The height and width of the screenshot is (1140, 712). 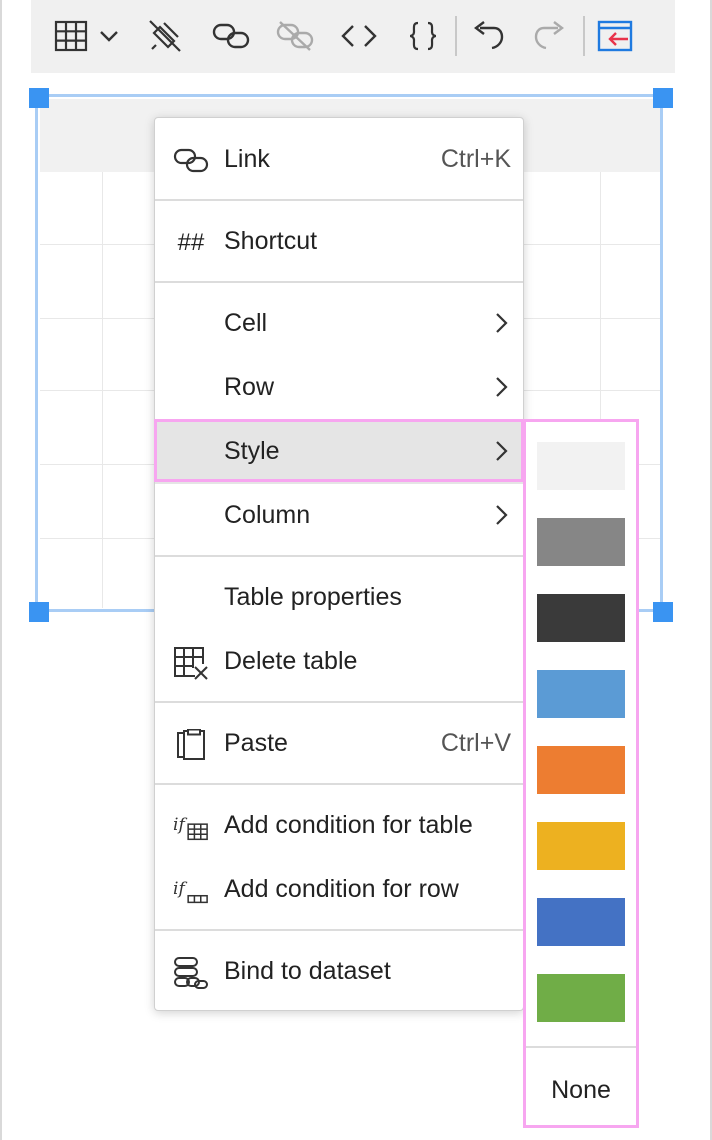 I want to click on exit-icon, so click(x=615, y=36).